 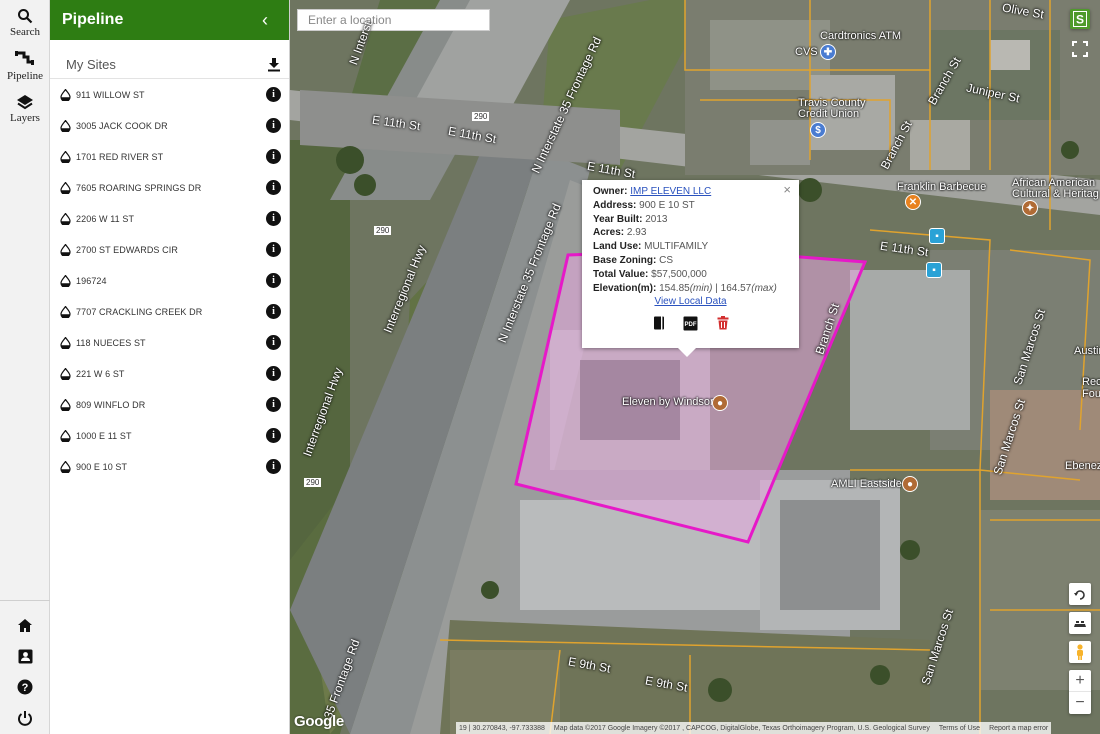 I want to click on landuse-row: Land Use: MULTIFAMILY, so click(x=690, y=247).